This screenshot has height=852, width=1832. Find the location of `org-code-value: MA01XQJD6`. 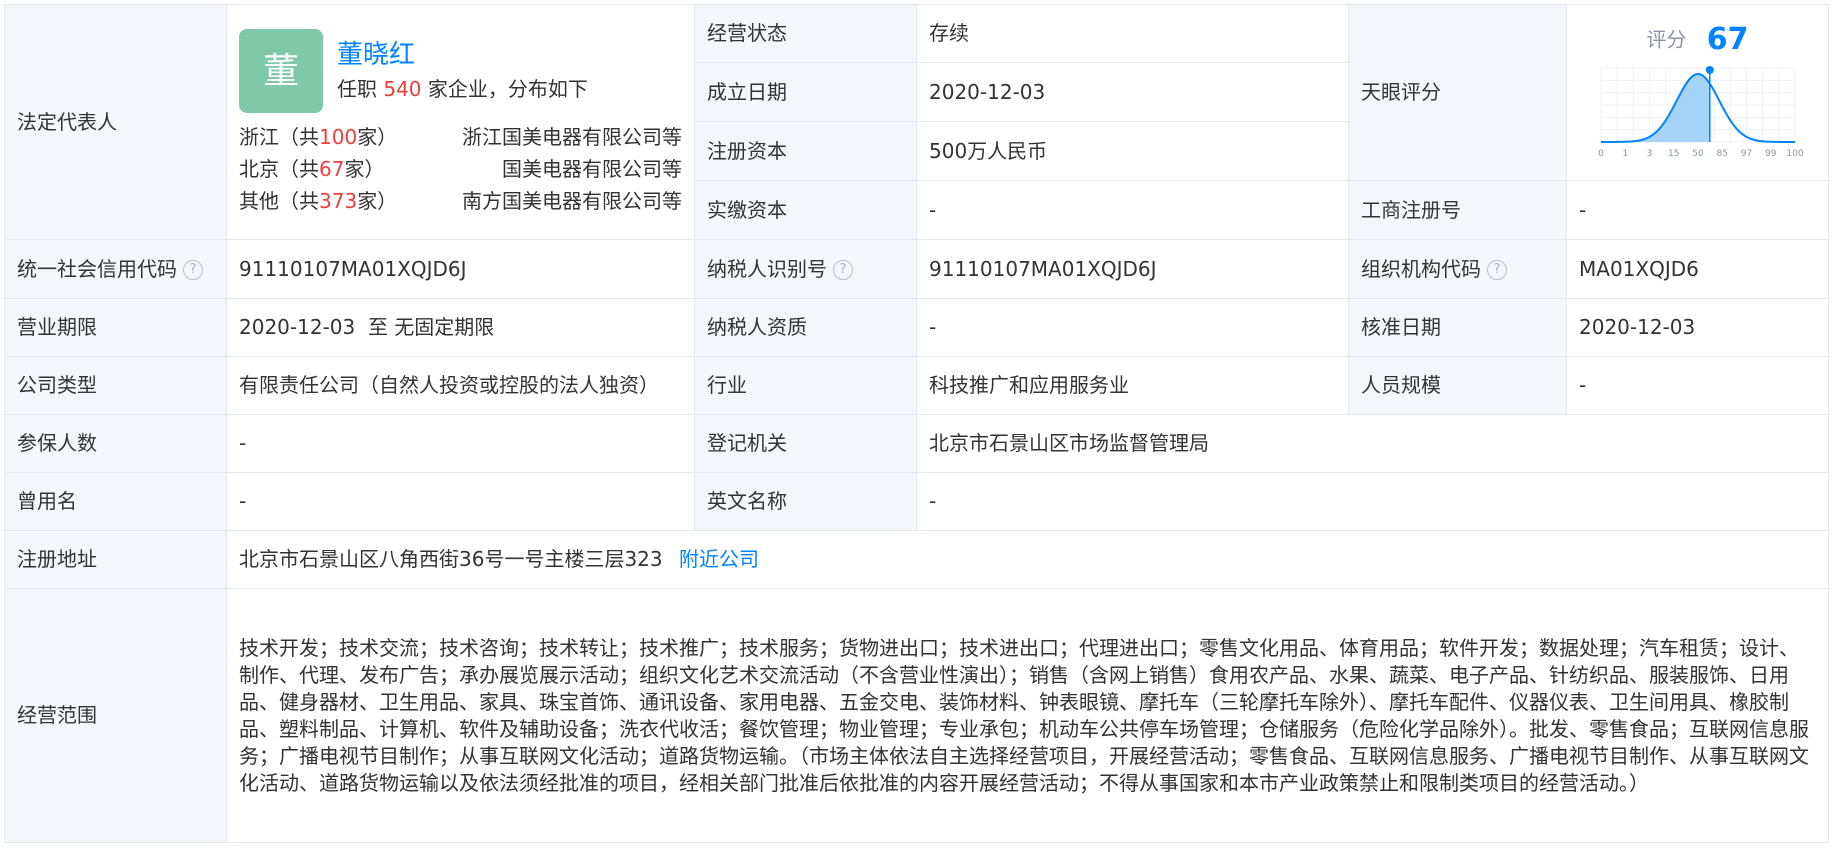

org-code-value: MA01XQJD6 is located at coordinates (1697, 269).